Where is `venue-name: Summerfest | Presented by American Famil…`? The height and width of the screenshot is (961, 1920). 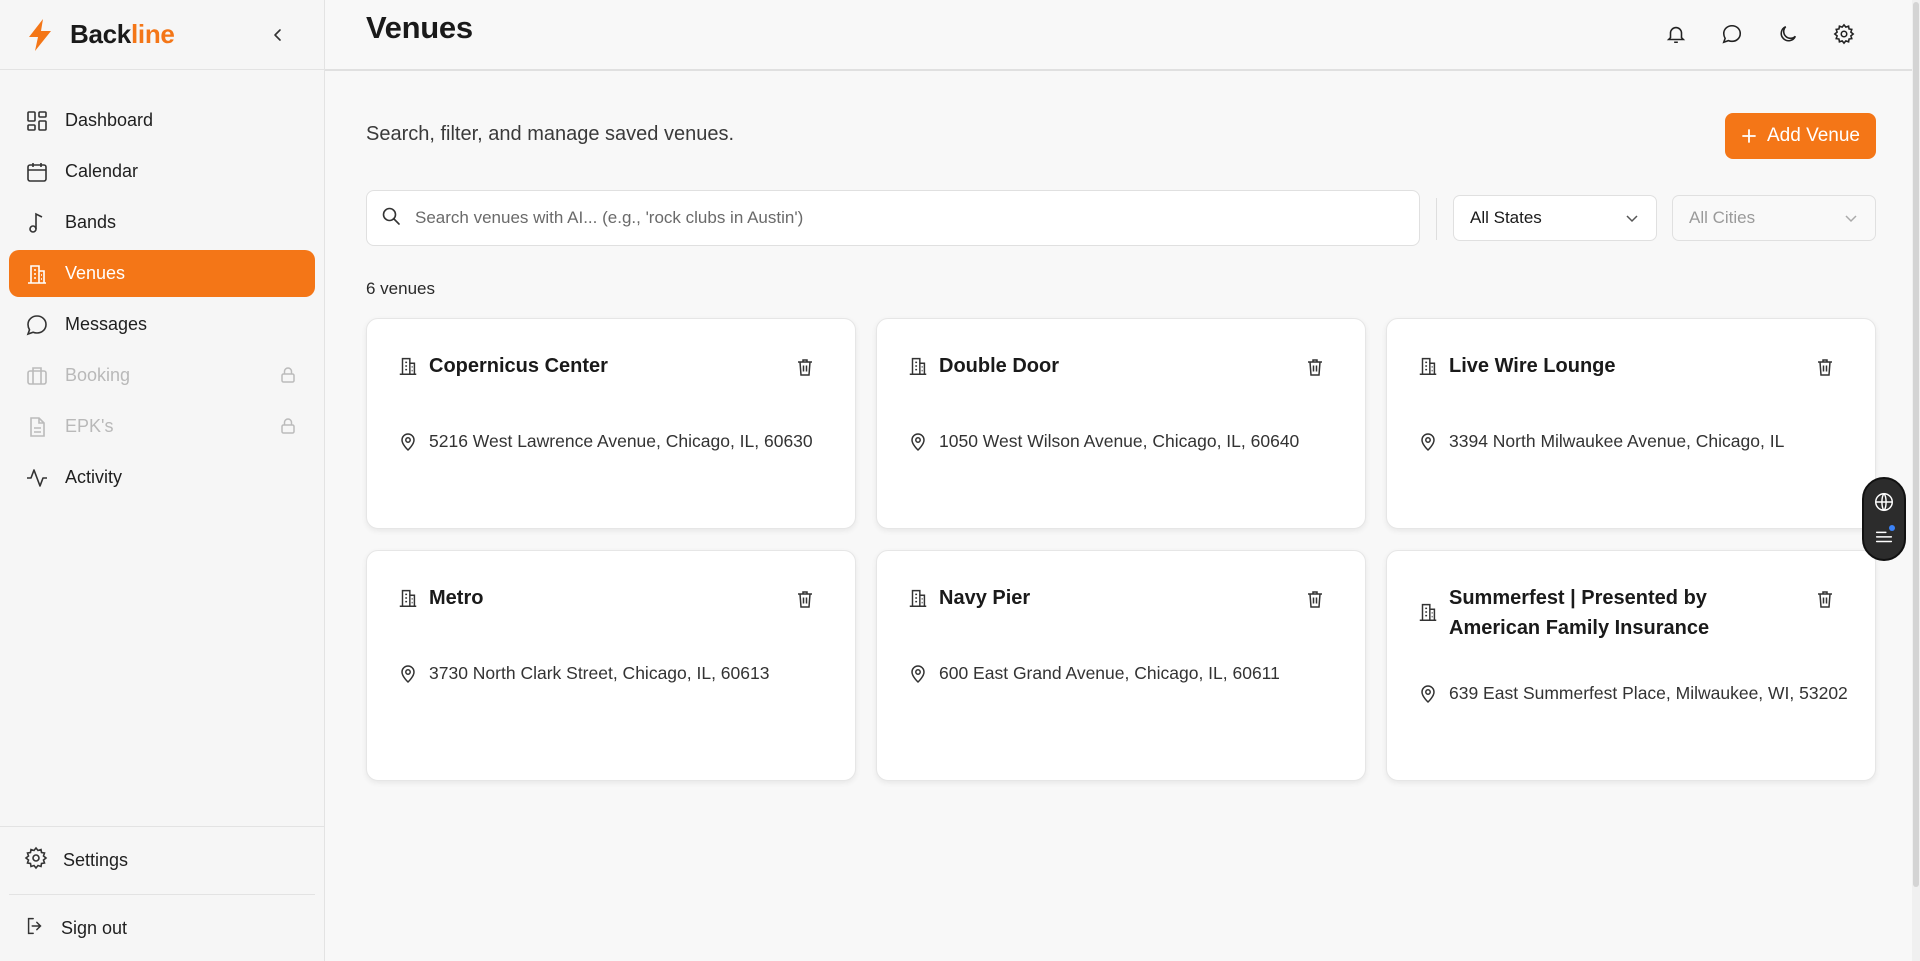 venue-name: Summerfest | Presented by American Famil… is located at coordinates (1579, 613).